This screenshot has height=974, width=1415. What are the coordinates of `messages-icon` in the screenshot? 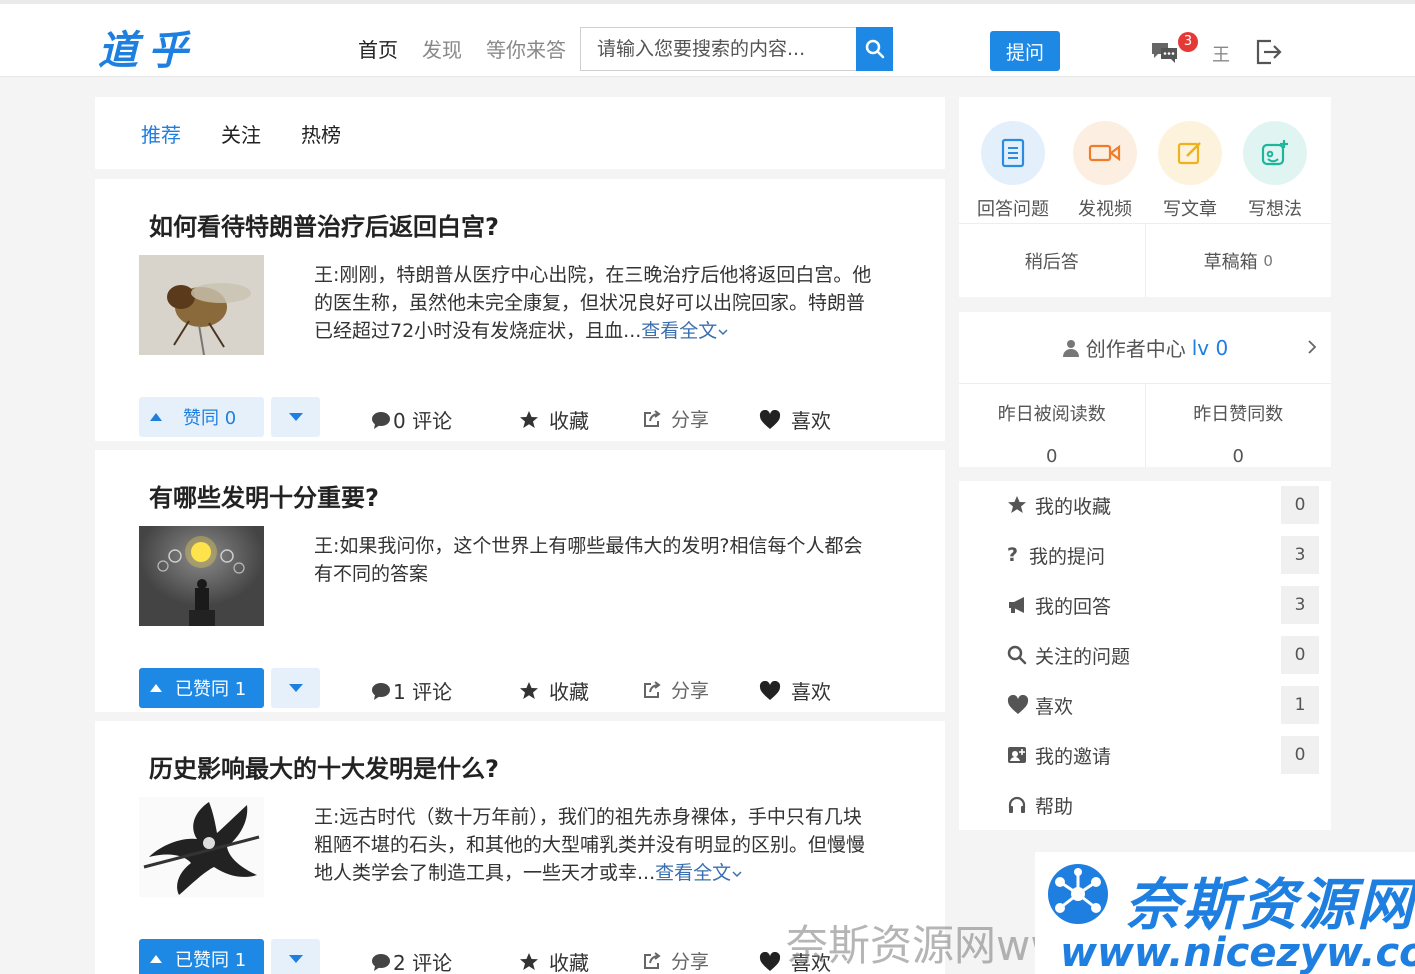 It's located at (1165, 54).